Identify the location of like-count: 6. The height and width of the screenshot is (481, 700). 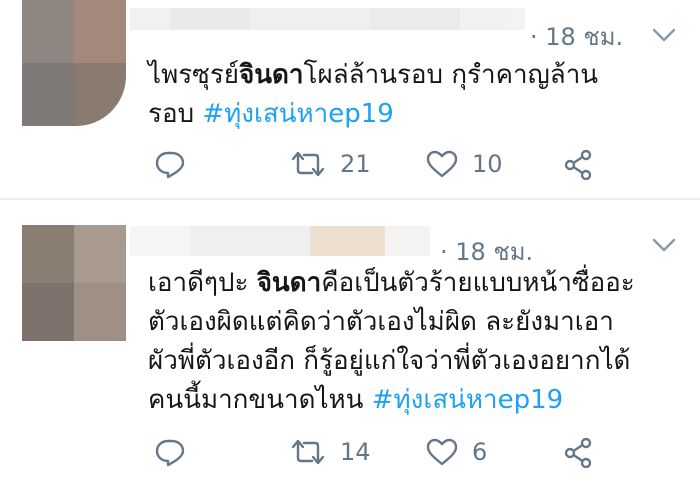
(480, 452).